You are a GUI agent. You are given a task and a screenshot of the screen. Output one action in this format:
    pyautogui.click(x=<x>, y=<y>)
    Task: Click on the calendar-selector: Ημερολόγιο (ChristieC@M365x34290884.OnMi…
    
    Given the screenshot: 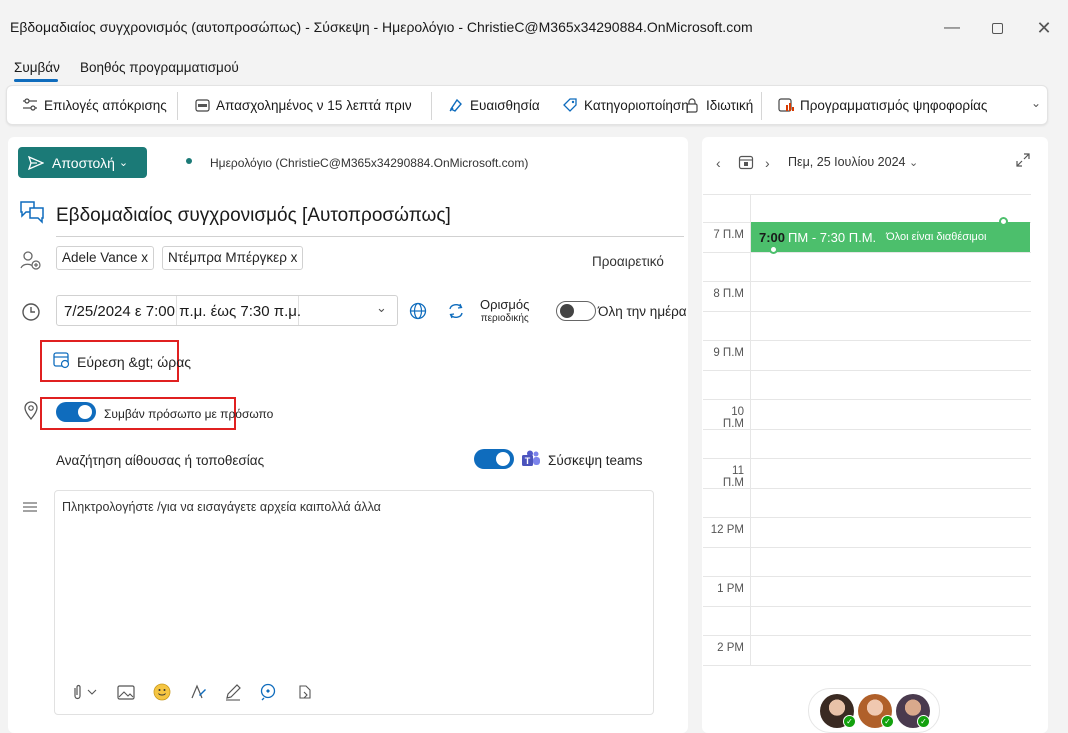 What is the action you would take?
    pyautogui.click(x=369, y=163)
    